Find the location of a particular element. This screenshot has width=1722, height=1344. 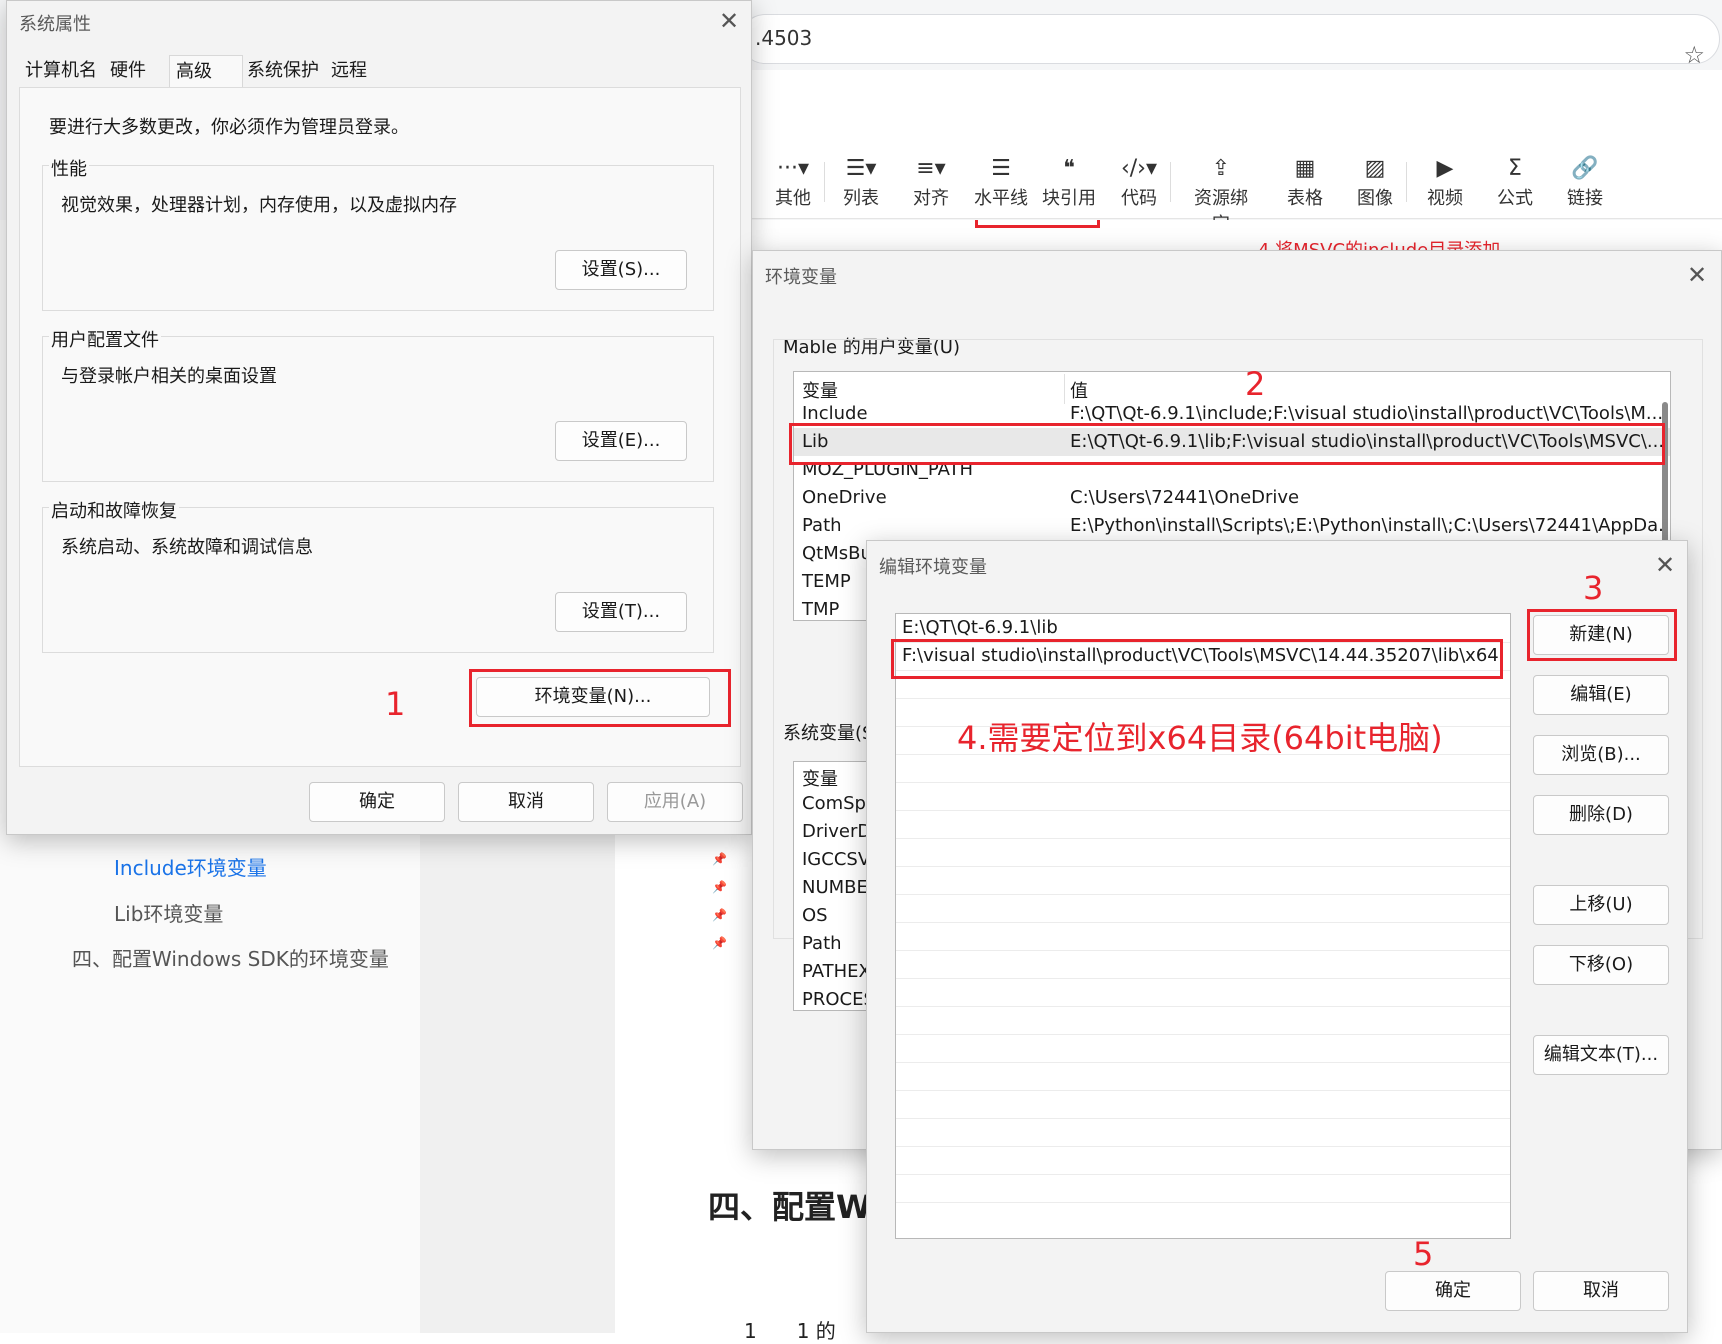

toolbar-button-1: ☰▾ 列表 is located at coordinates (861, 182).